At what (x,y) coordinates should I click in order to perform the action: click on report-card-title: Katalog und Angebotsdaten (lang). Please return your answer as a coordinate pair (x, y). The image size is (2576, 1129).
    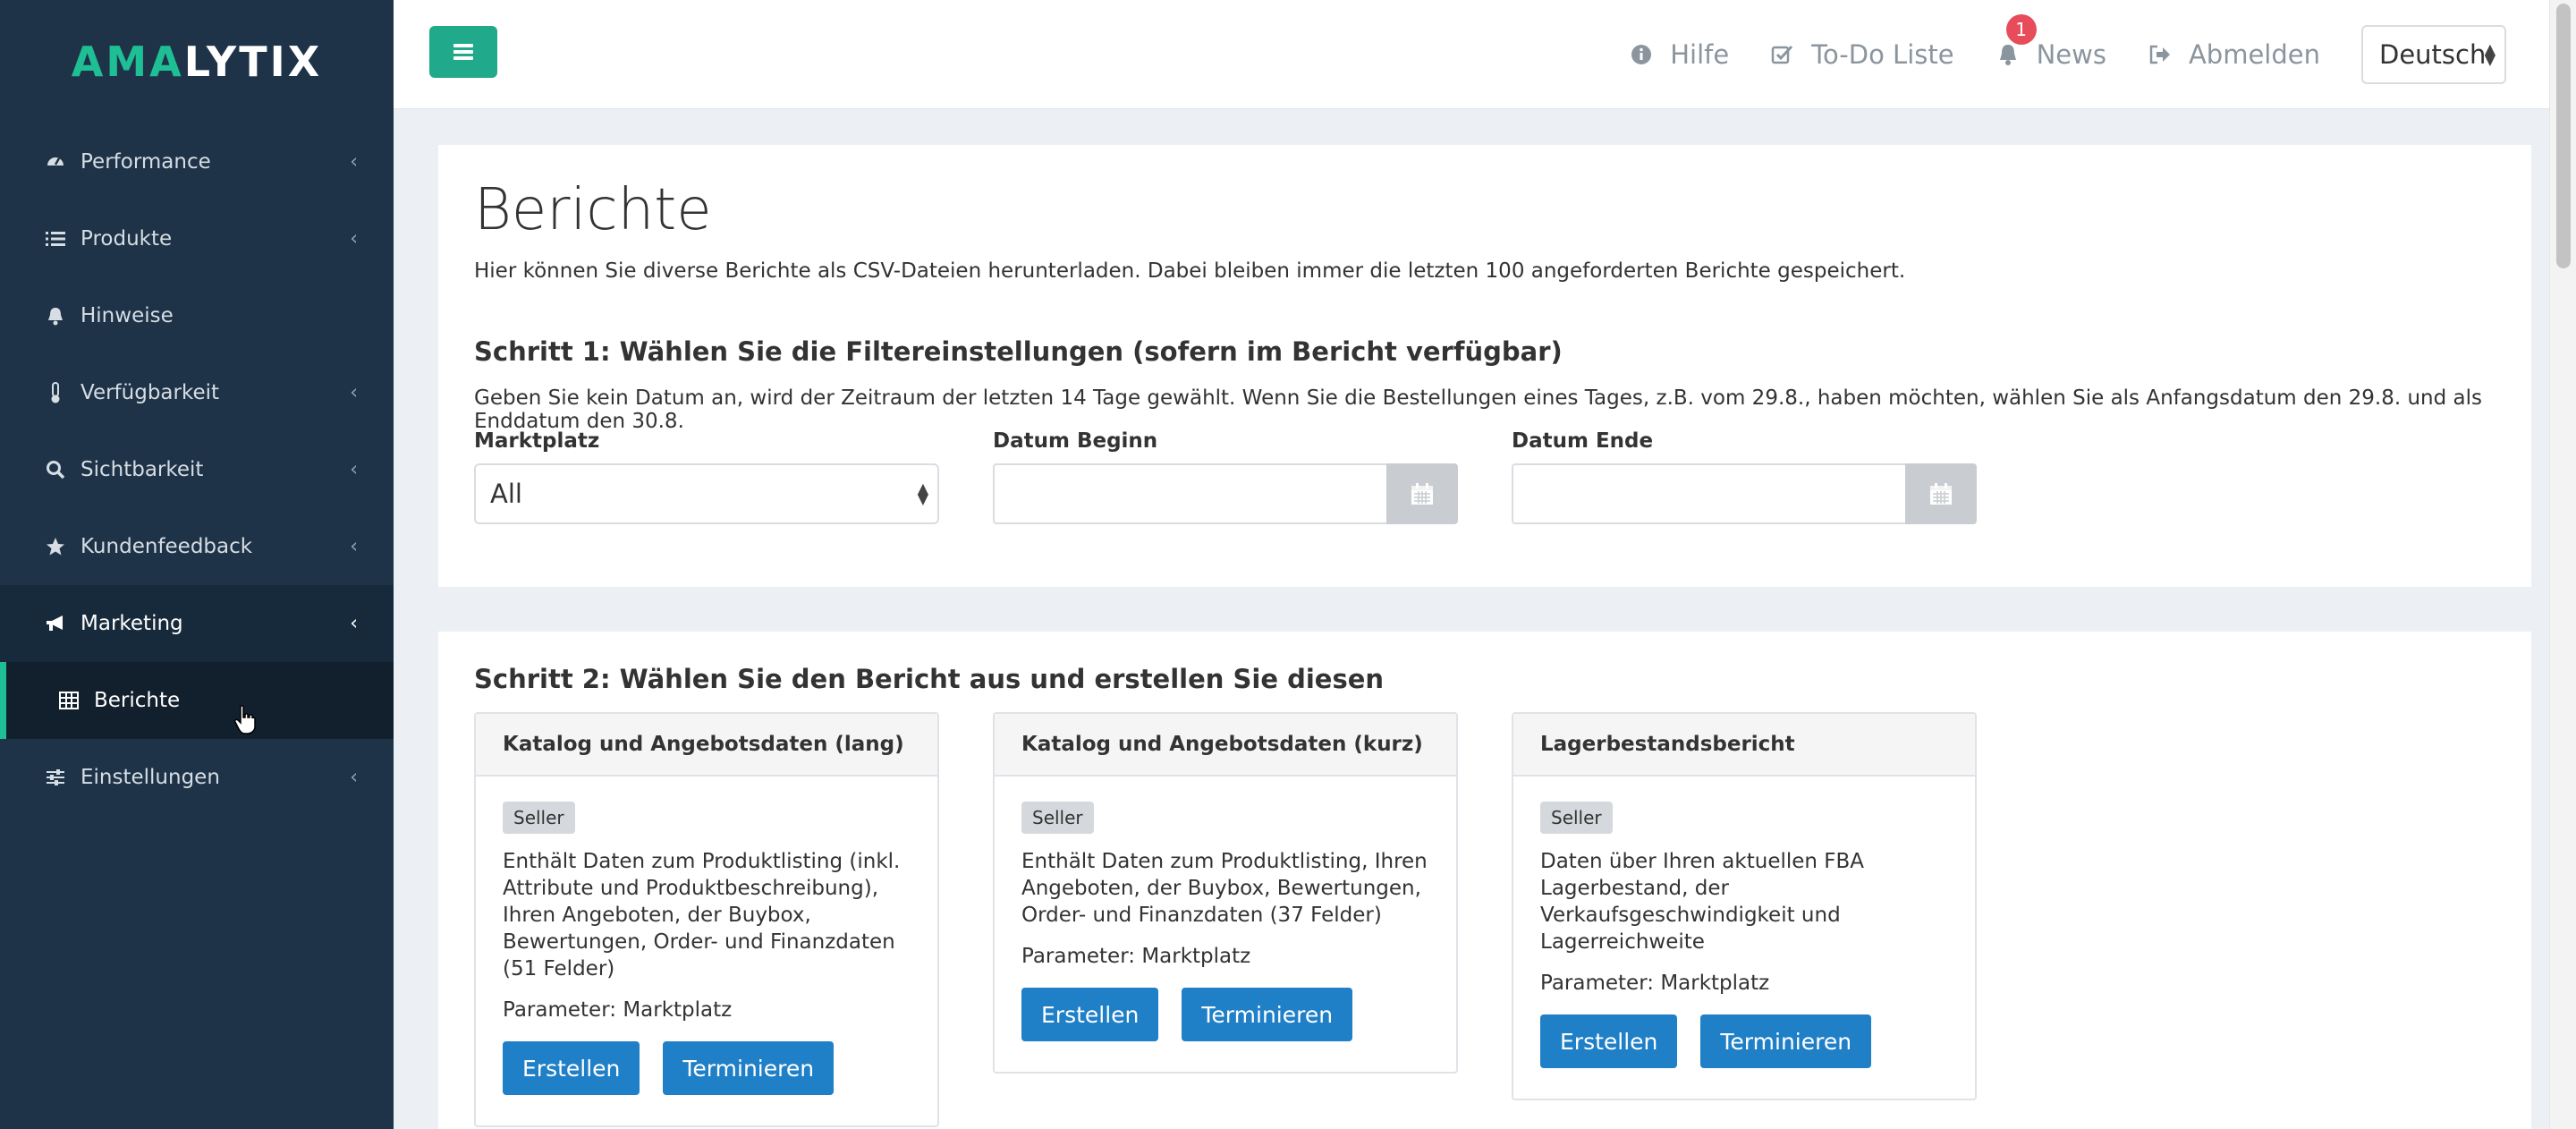
    Looking at the image, I should click on (706, 745).